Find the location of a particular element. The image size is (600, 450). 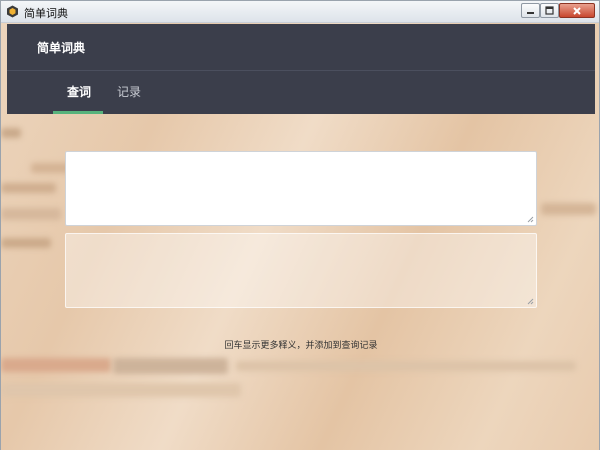

app-title: 简单词典 is located at coordinates (61, 48).